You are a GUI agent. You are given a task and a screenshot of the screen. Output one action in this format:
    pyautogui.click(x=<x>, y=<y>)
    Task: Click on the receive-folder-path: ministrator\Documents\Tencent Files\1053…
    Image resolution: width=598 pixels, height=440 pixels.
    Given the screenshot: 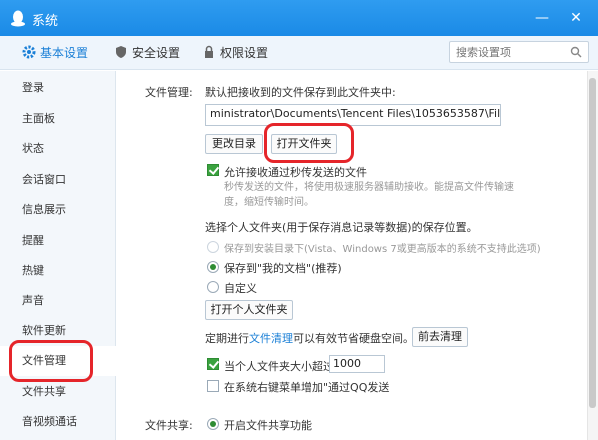 What is the action you would take?
    pyautogui.click(x=353, y=115)
    